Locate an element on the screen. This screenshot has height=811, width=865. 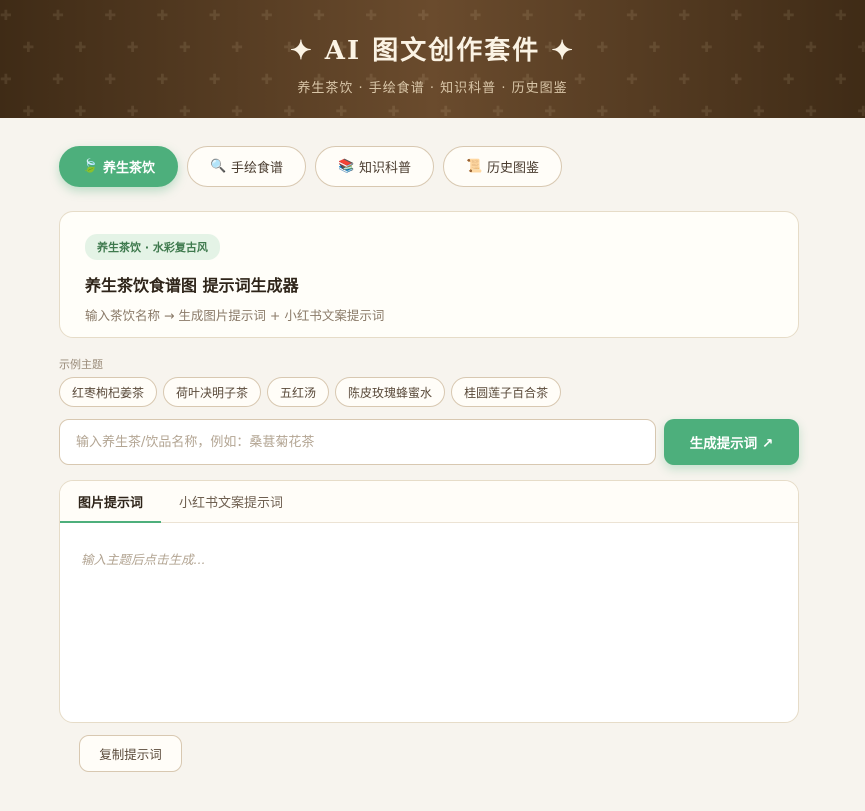
tab-hand-drawn-recipe: 🔍 手绘食谱 is located at coordinates (247, 166).